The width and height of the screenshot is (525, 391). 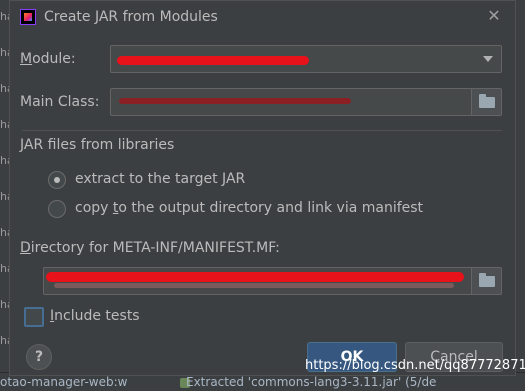 What do you see at coordinates (54, 59) in the screenshot?
I see `module-label-rest: odule:` at bounding box center [54, 59].